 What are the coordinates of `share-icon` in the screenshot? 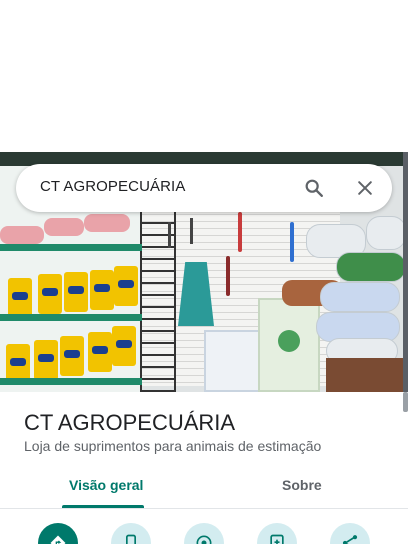 It's located at (350, 539).